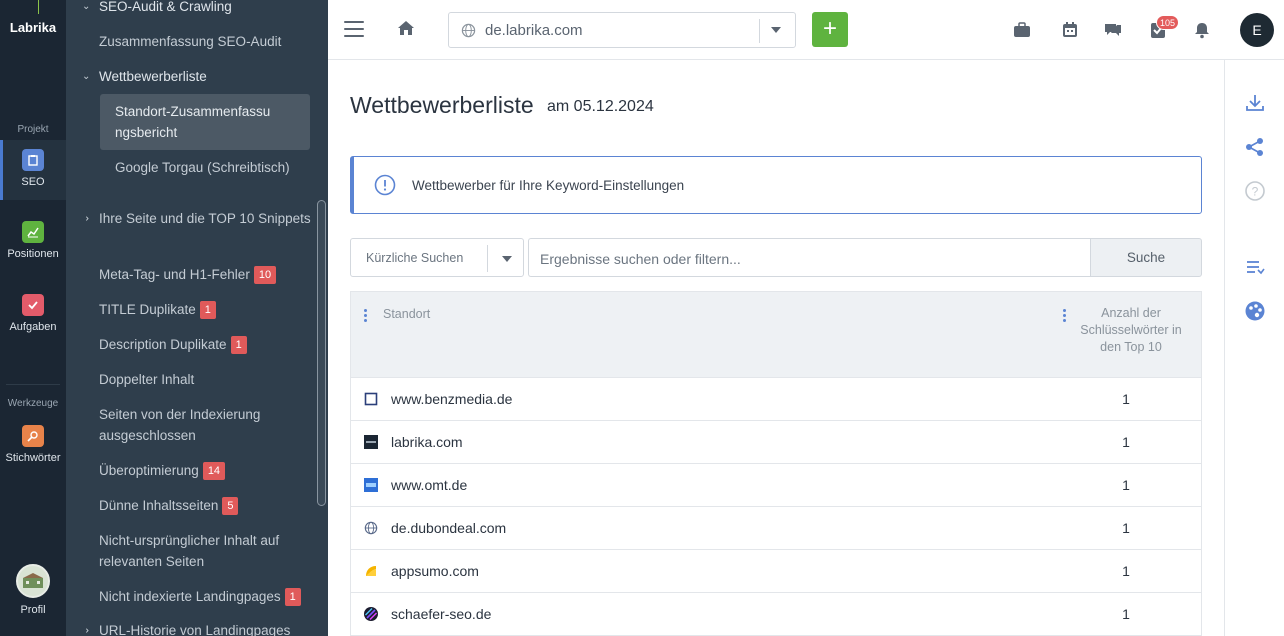  I want to click on sidebar-item-duplicate-content: Doppelter Inhalt, so click(205, 379).